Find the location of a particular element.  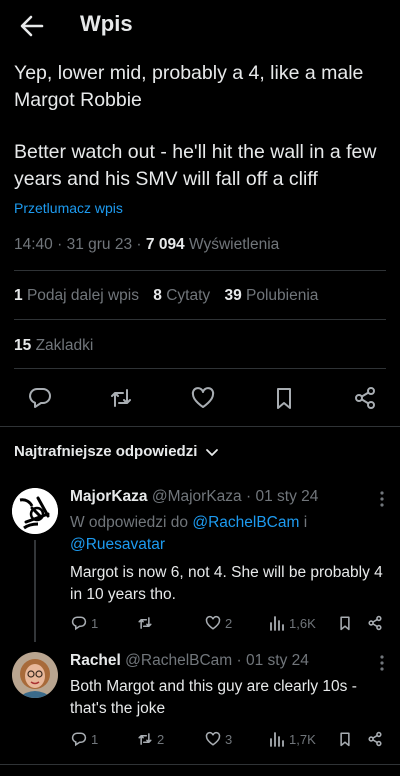

replies-sort-dropdown: Najtrafniejsze odpowiedzi is located at coordinates (116, 451).